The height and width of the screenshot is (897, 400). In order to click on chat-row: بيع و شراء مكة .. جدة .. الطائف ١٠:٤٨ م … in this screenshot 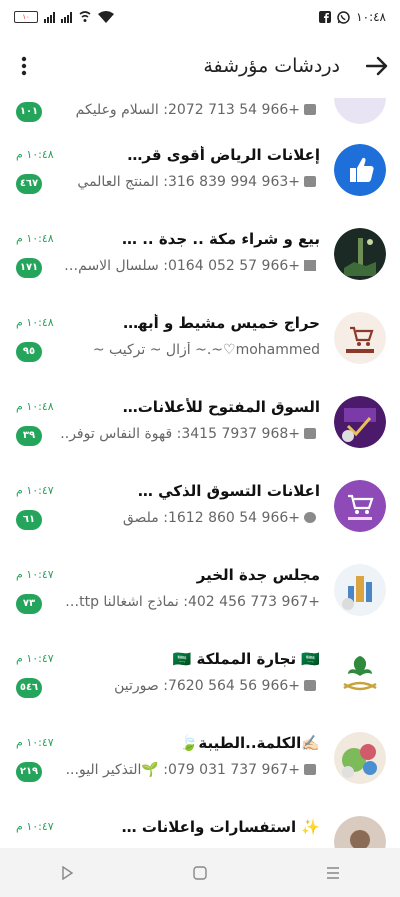, I will do `click(200, 270)`.